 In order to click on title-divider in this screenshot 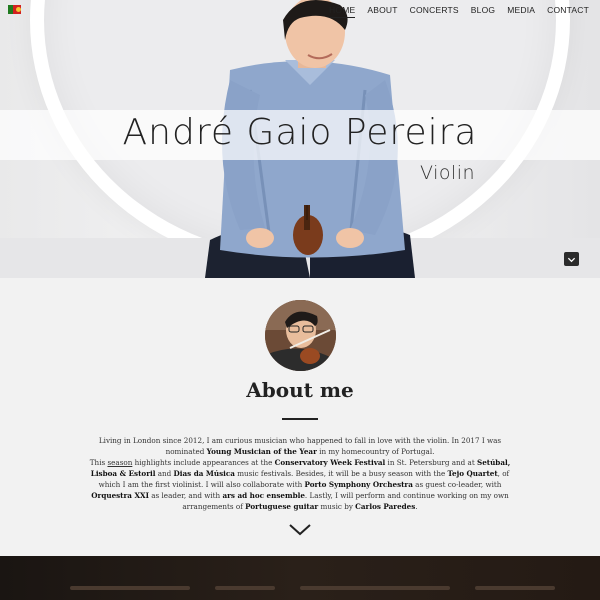, I will do `click(300, 419)`.